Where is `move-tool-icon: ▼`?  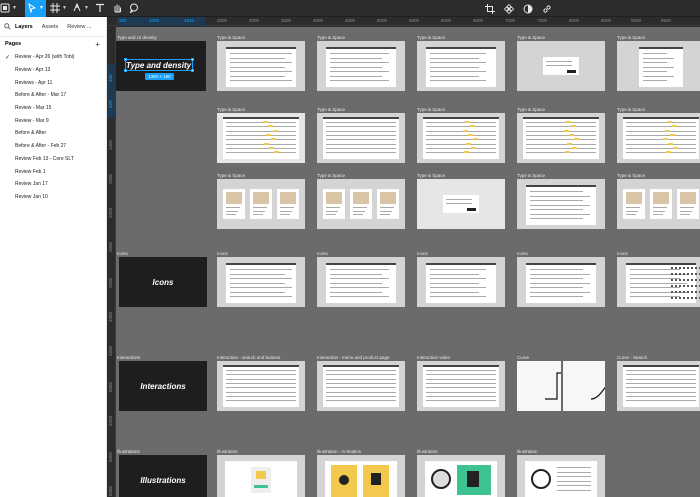
move-tool-icon: ▼ is located at coordinates (35, 8).